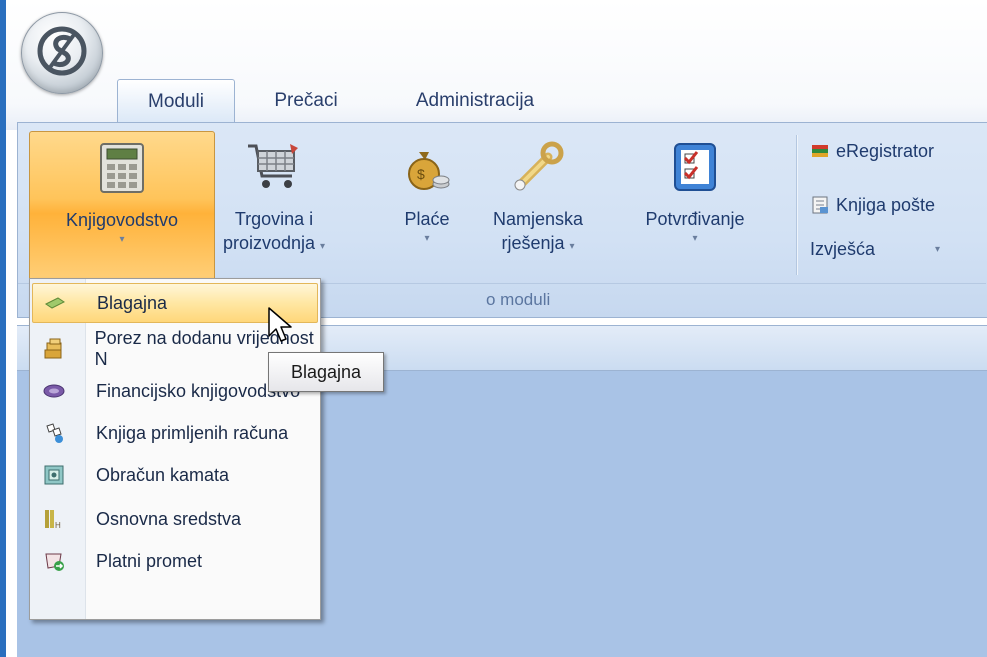 Image resolution: width=987 pixels, height=657 pixels. Describe the element at coordinates (886, 204) in the screenshot. I see `knjiga-poste-label: Knjiga pošte` at that location.